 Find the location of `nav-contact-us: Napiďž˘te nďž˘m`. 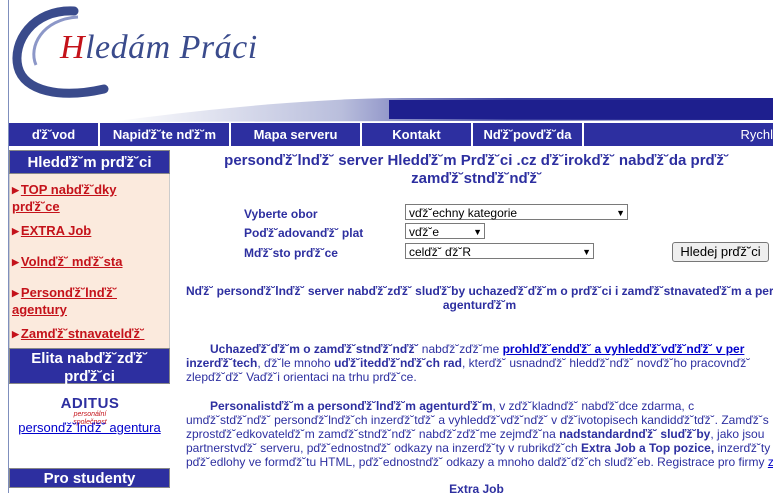

nav-contact-us: Napiďž˘te nďž˘m is located at coordinates (165, 134).